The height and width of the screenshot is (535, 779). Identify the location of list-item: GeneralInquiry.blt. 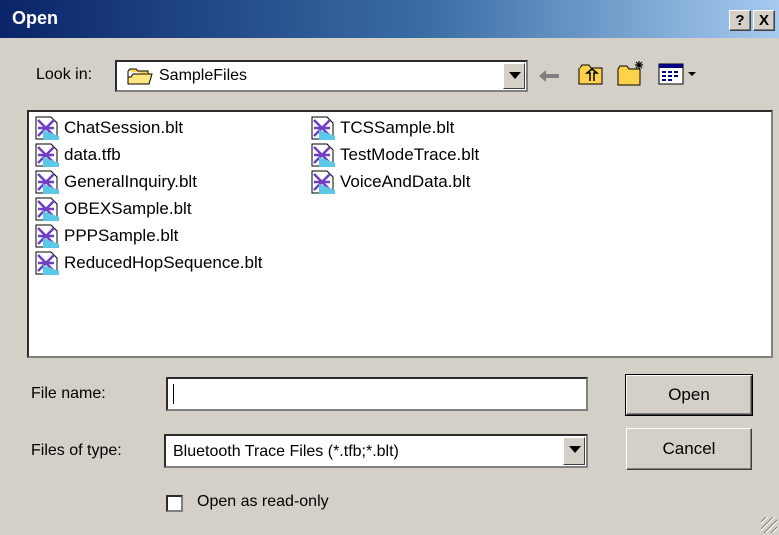
(115, 182).